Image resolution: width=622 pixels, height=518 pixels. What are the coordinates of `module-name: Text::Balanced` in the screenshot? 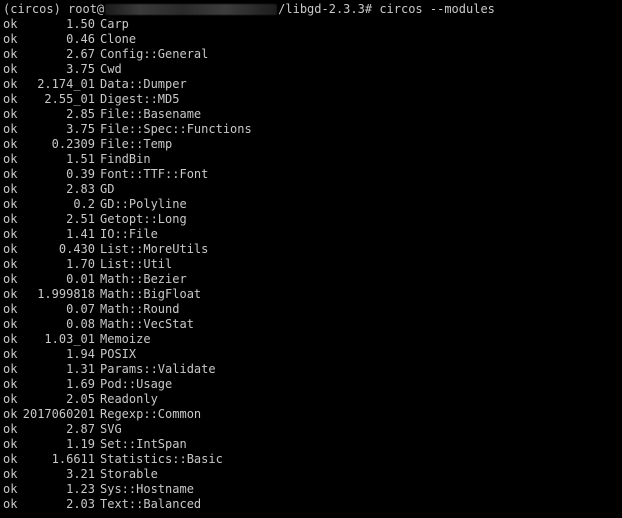 It's located at (151, 504).